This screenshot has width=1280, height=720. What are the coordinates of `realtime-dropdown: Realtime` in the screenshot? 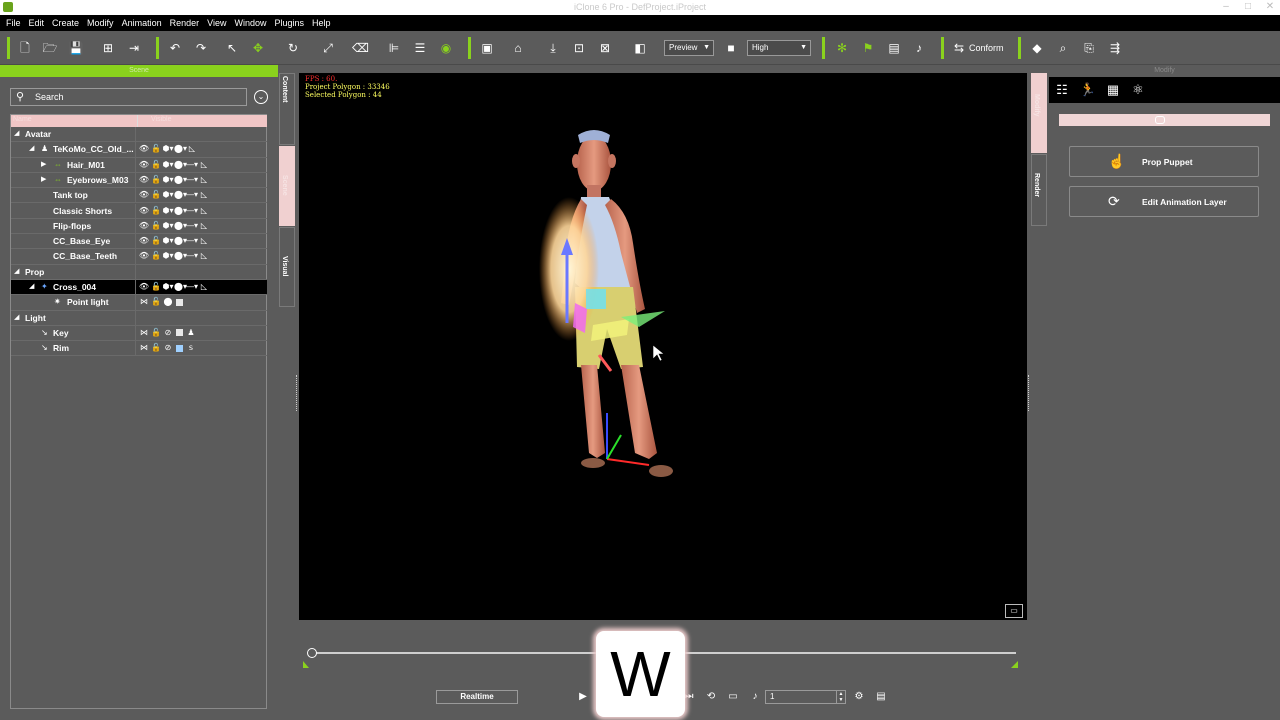 It's located at (477, 697).